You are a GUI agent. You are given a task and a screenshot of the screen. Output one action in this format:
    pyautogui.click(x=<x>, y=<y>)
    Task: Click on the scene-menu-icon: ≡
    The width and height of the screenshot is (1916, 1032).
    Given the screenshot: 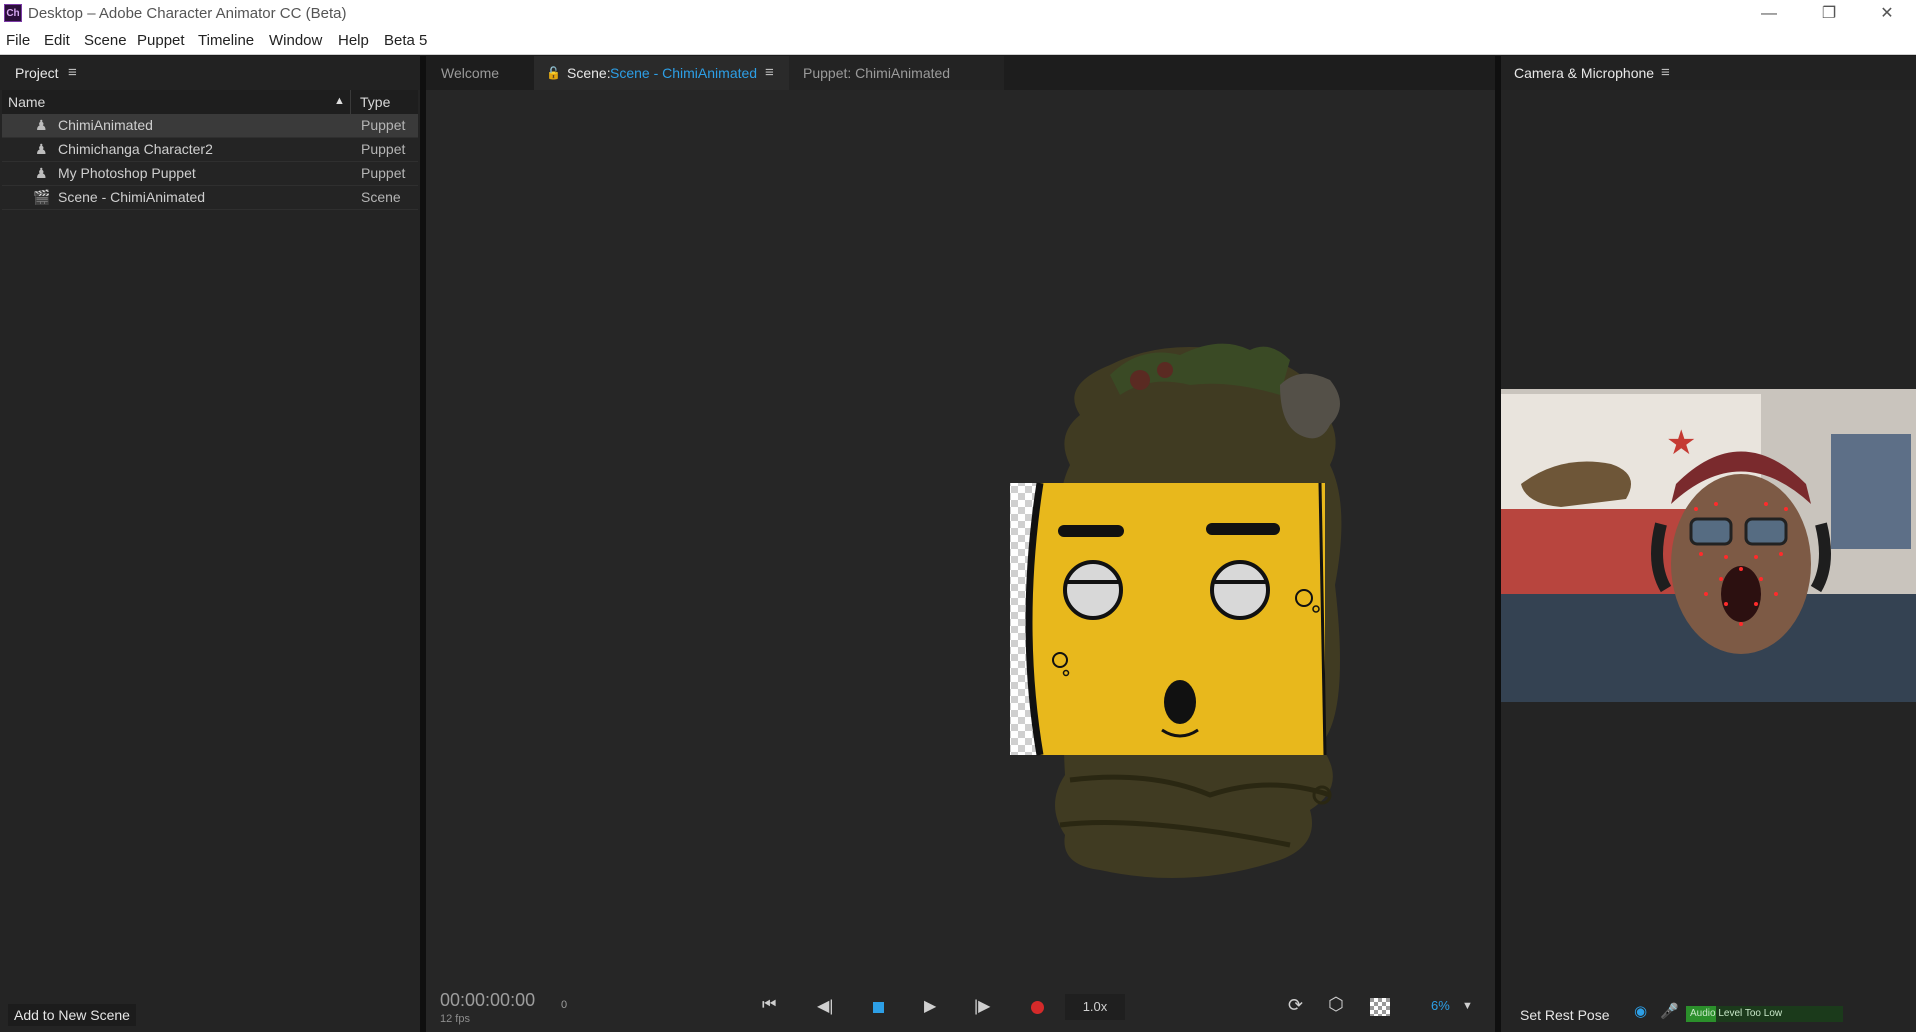 What is the action you would take?
    pyautogui.click(x=769, y=73)
    